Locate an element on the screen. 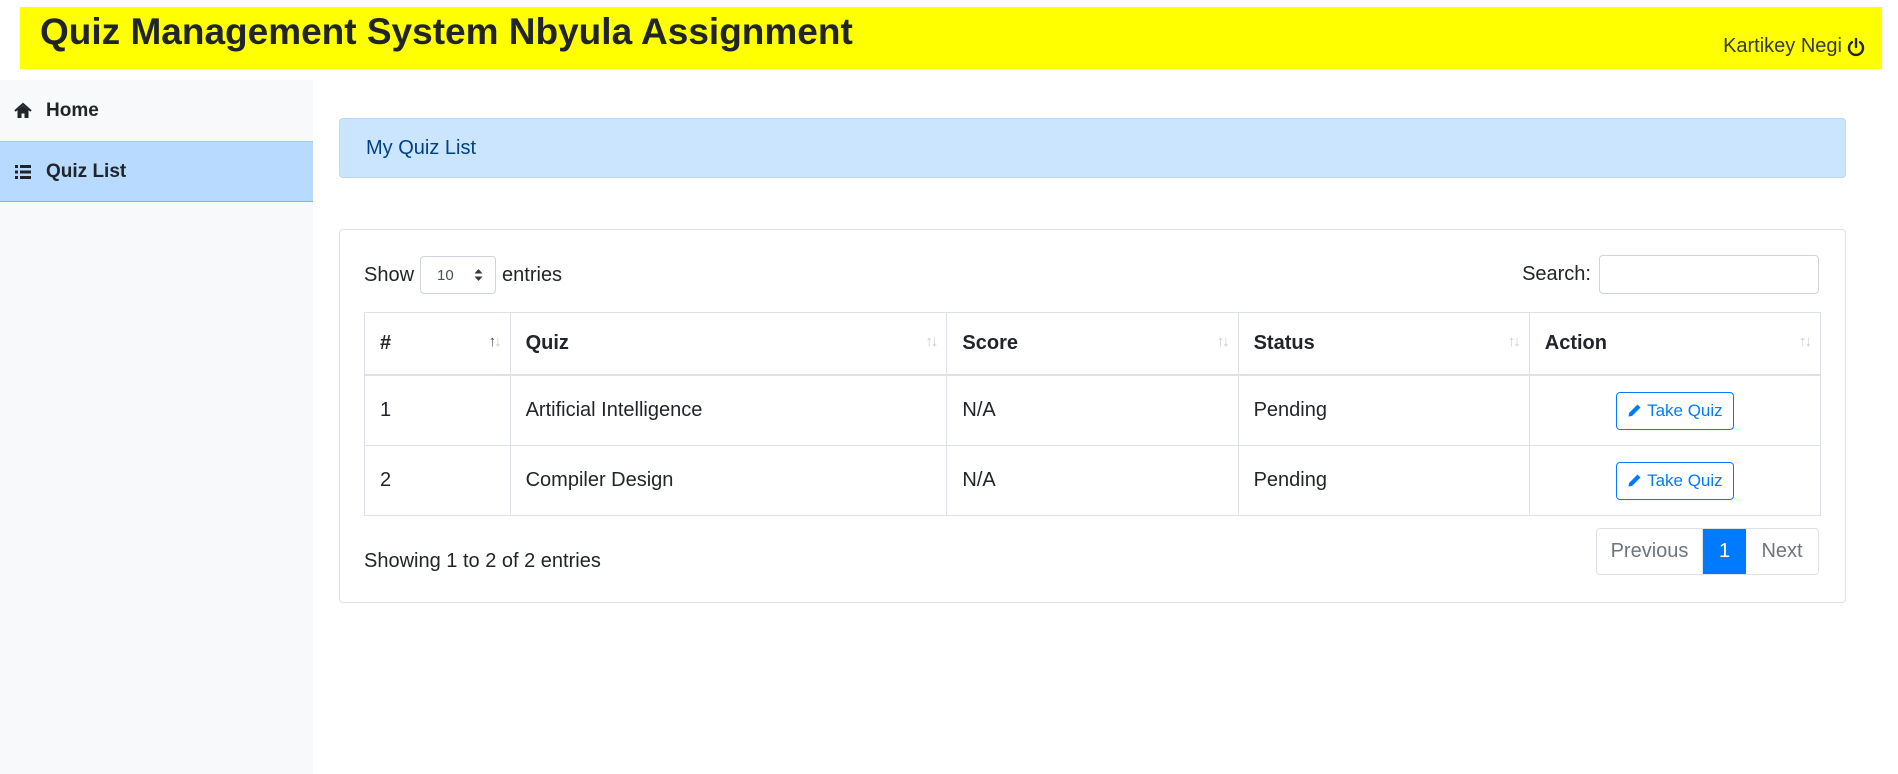  column-header-label: Score is located at coordinates (990, 343).